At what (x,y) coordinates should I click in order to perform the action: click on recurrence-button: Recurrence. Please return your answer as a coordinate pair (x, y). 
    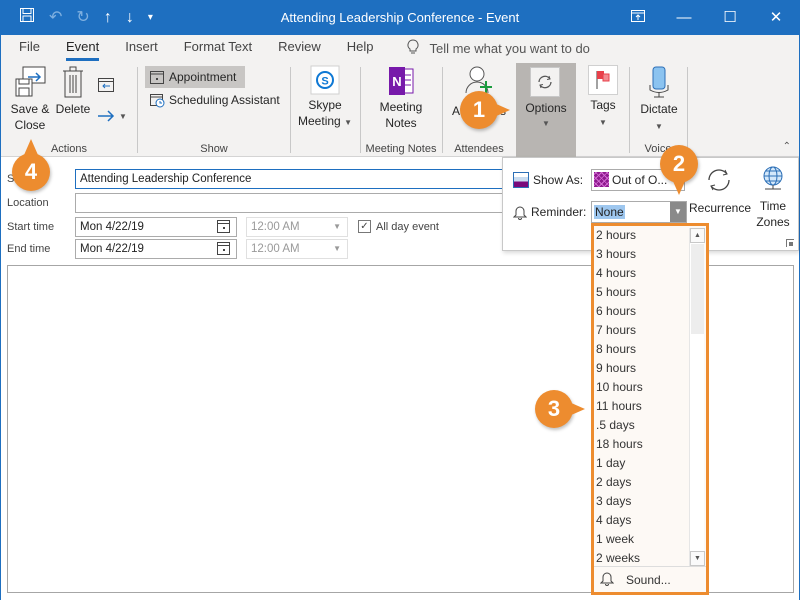
    Looking at the image, I should click on (720, 190).